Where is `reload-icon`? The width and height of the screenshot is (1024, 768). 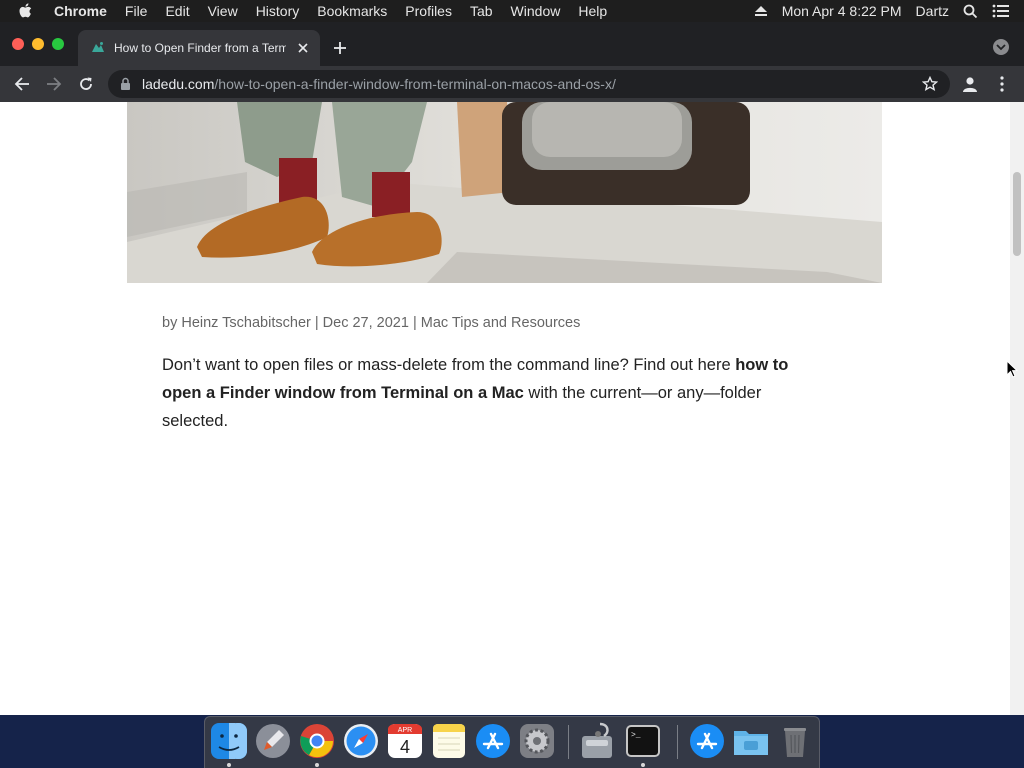 reload-icon is located at coordinates (86, 84).